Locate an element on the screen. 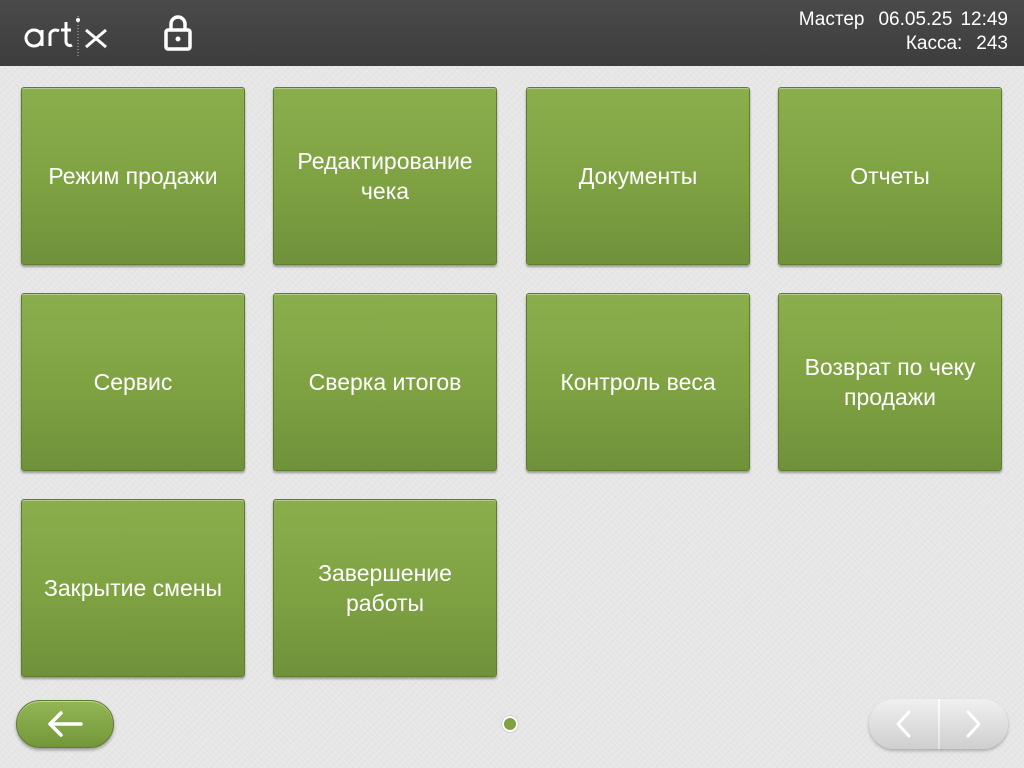  next-page-button is located at coordinates (974, 724).